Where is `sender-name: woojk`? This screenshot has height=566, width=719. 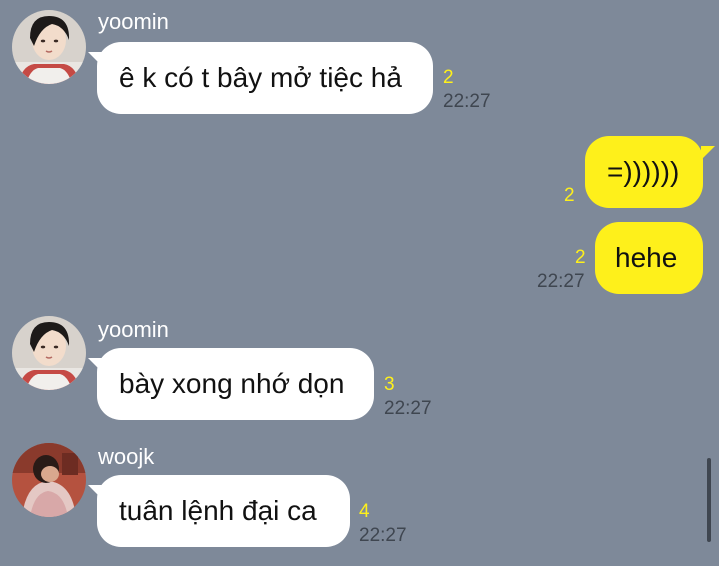 sender-name: woojk is located at coordinates (126, 456).